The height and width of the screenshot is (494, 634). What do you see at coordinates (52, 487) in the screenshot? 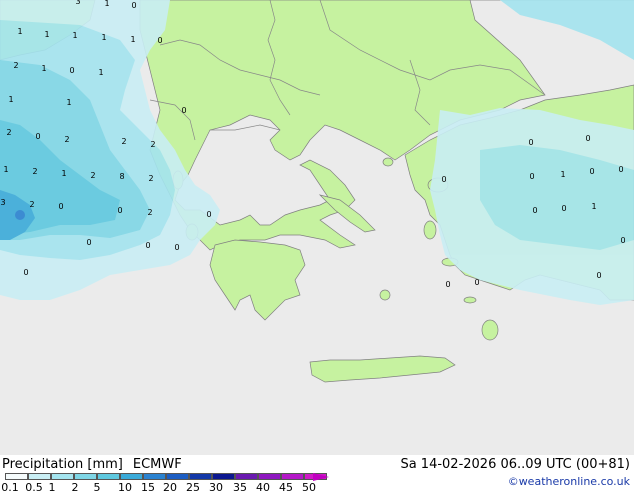
I see `scale-tick: 1` at bounding box center [52, 487].